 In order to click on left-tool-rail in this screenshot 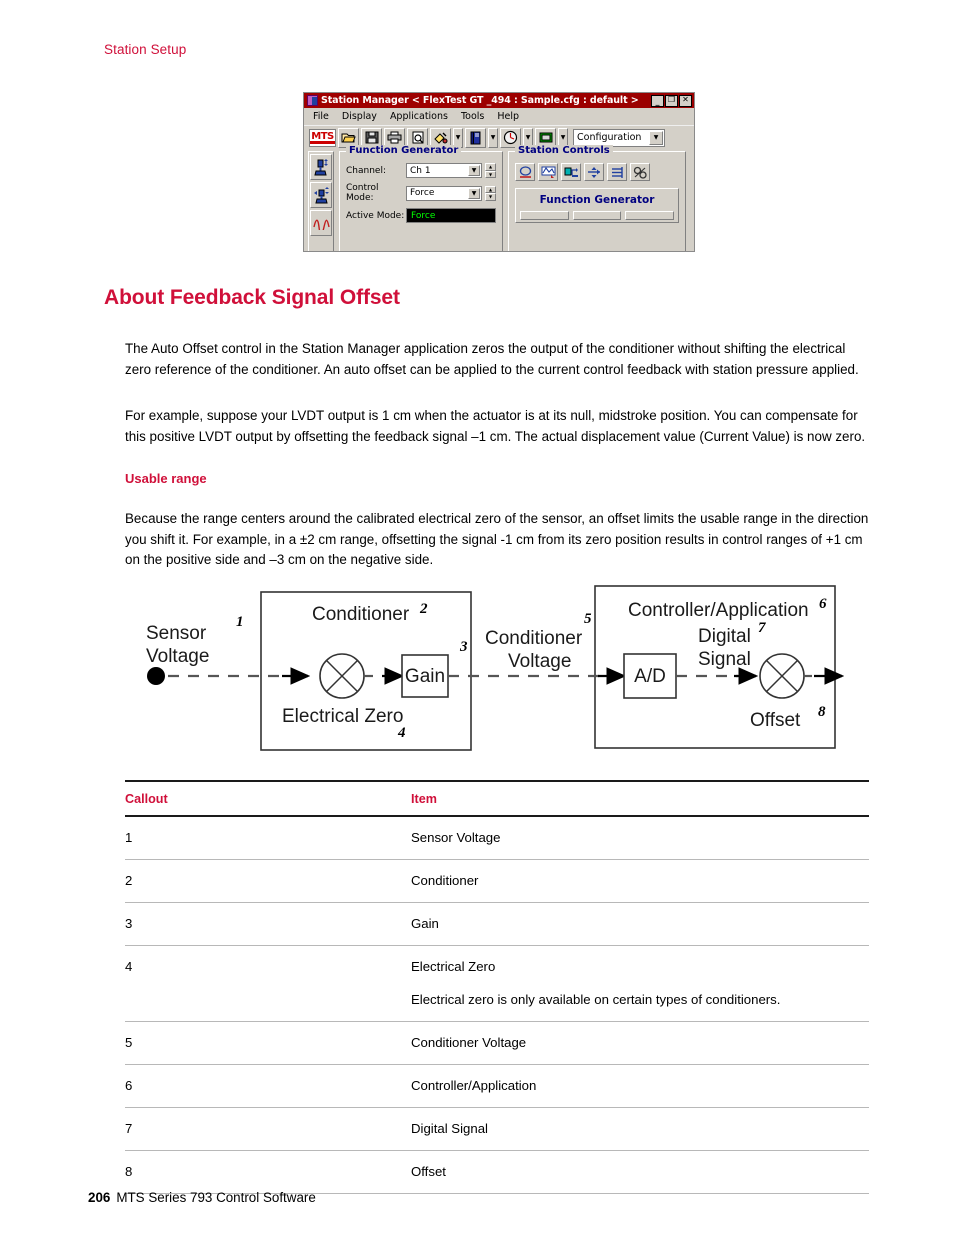, I will do `click(321, 201)`.